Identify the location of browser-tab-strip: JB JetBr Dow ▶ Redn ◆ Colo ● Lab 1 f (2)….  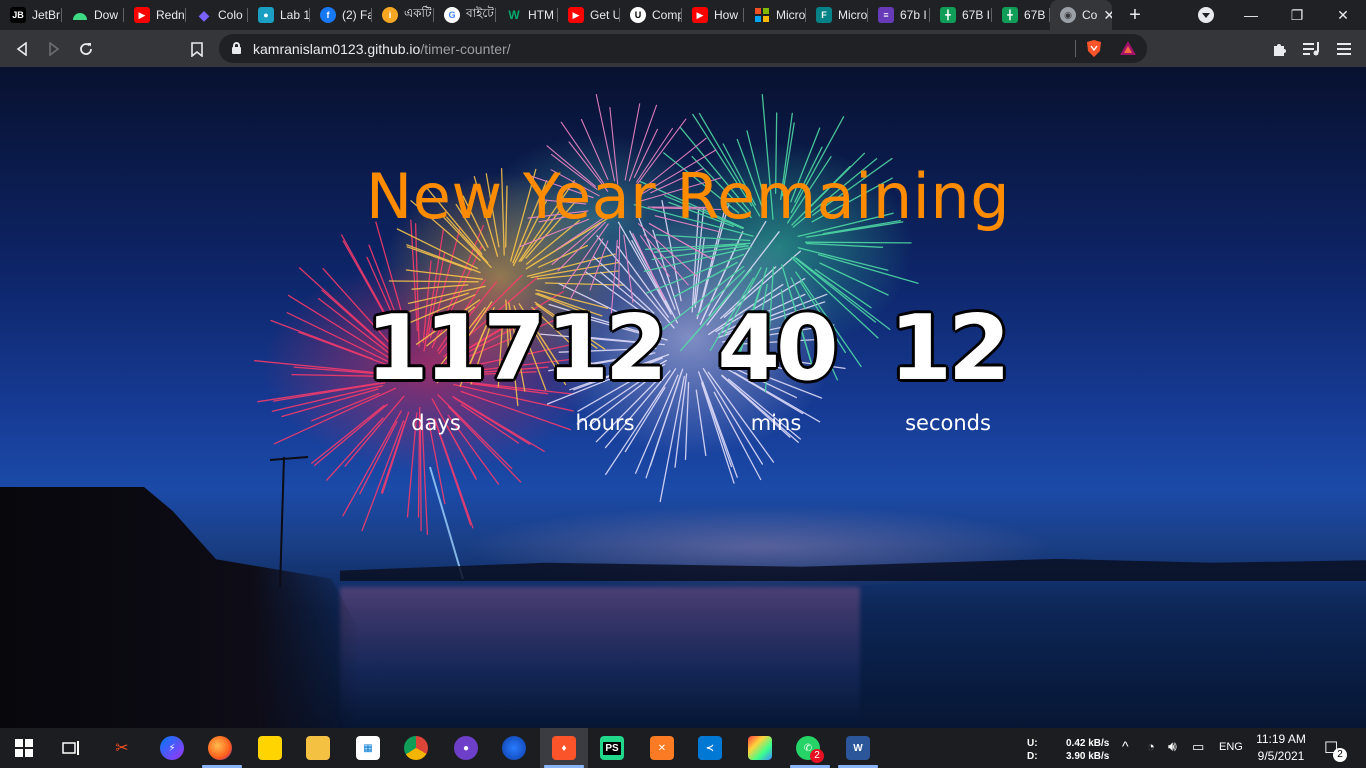
(683, 15).